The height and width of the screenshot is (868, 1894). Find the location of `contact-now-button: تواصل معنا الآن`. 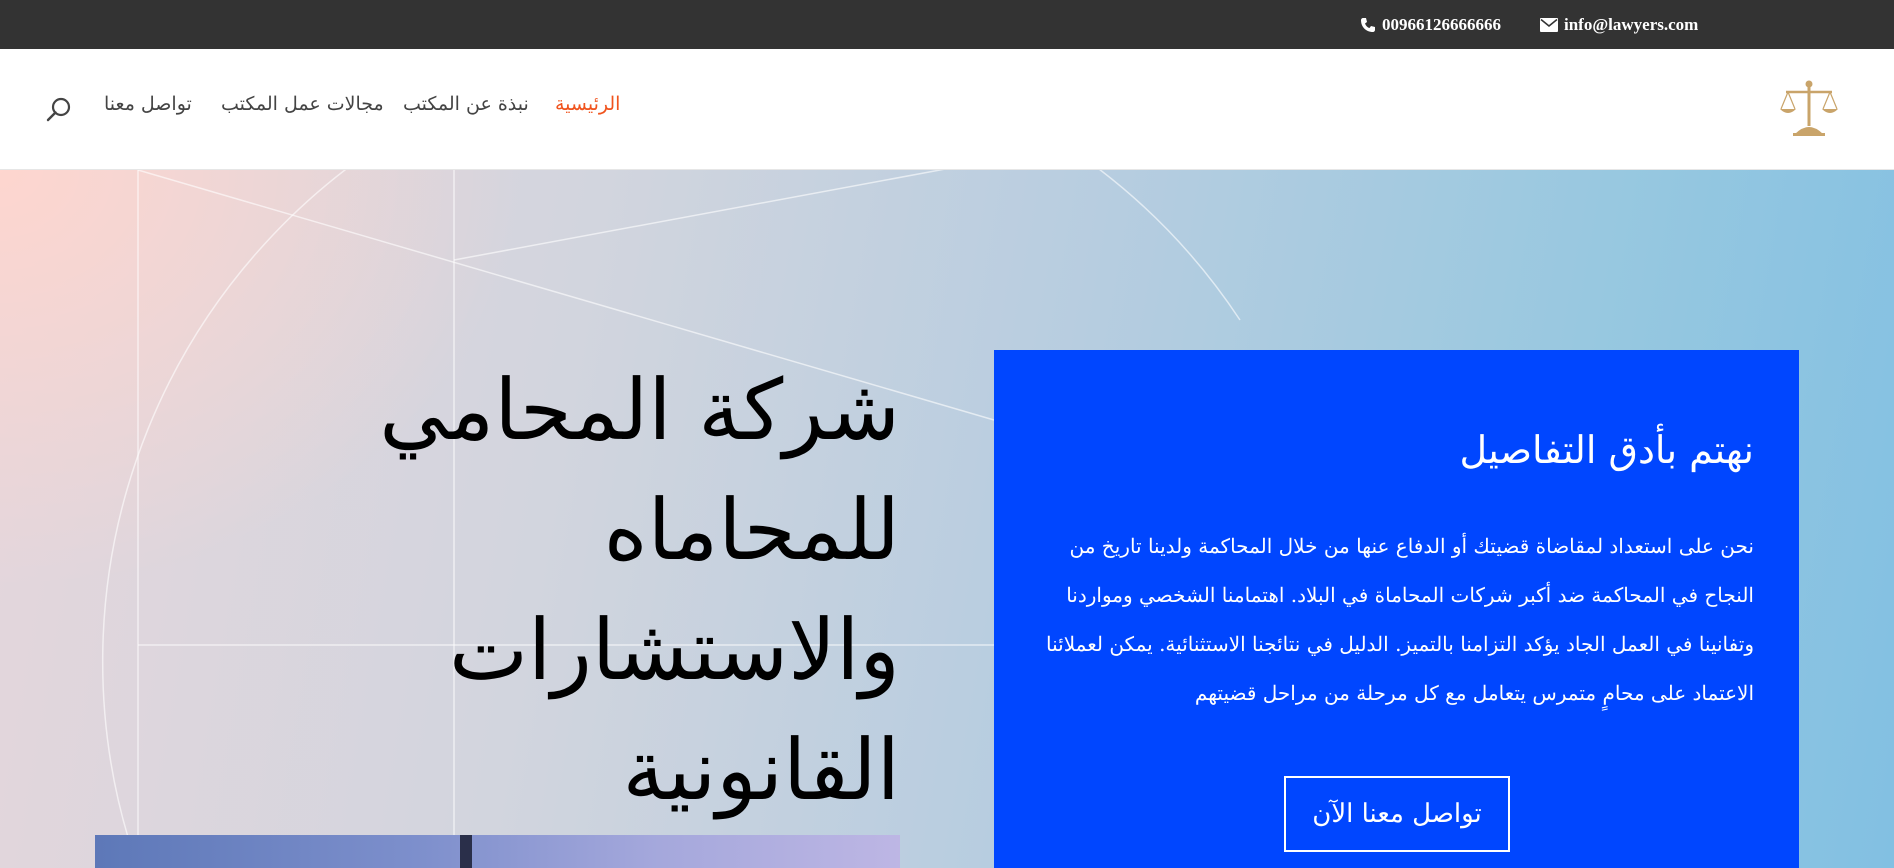

contact-now-button: تواصل معنا الآن is located at coordinates (1397, 814).